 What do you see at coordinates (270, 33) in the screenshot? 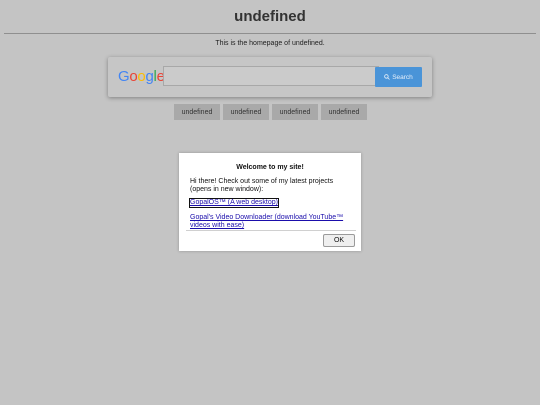
I see `title-divider` at bounding box center [270, 33].